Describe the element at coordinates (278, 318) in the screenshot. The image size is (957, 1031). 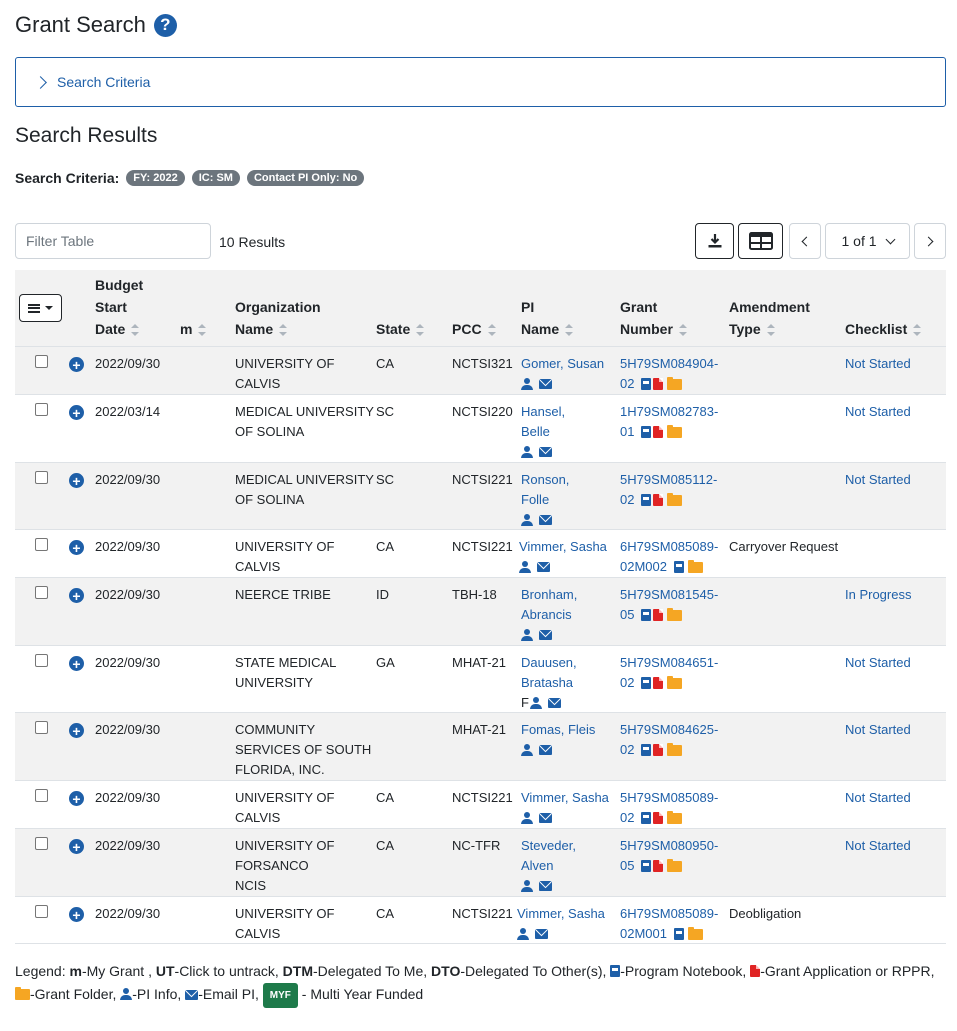
I see `th-organization-name: Organization Name` at that location.